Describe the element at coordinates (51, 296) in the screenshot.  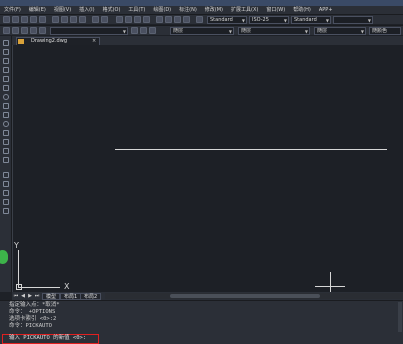
I see `tab-model: 模型` at that location.